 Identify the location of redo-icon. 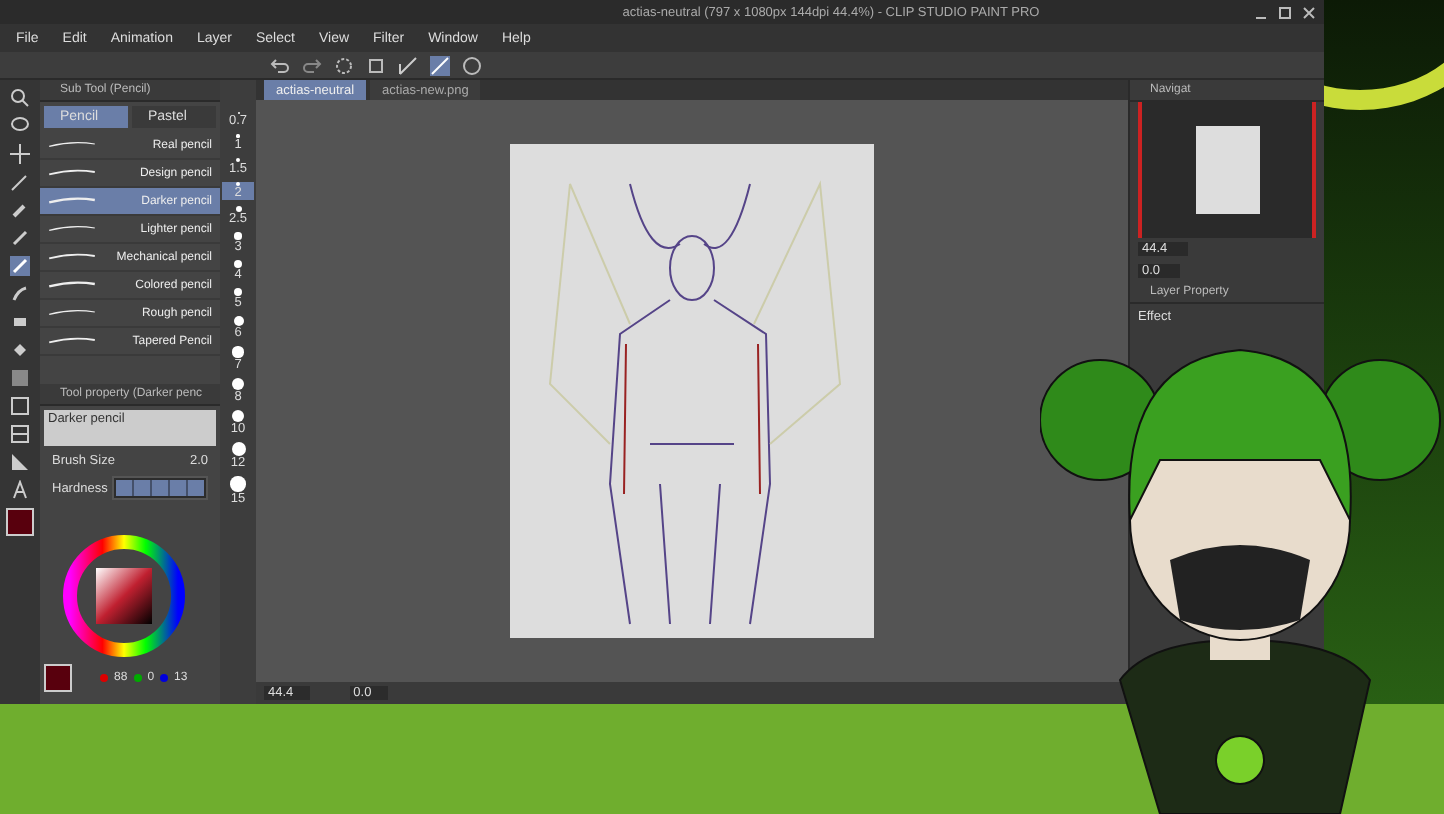
(312, 65).